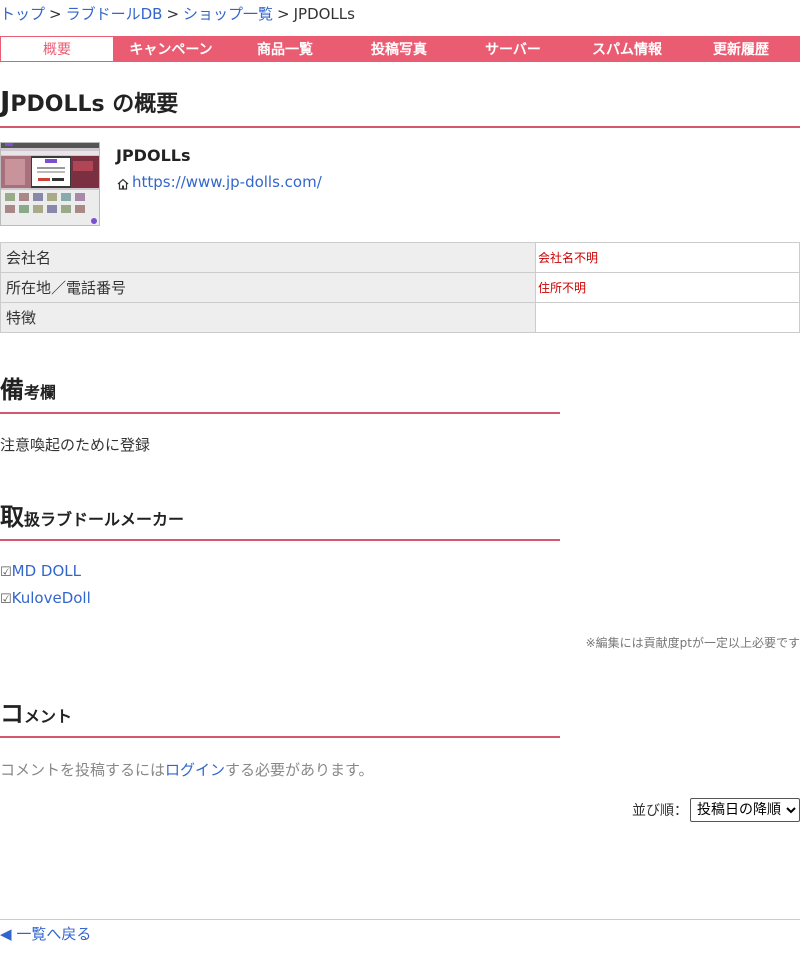 The height and width of the screenshot is (966, 800). I want to click on tab-campaign: キャンペーン, so click(171, 49).